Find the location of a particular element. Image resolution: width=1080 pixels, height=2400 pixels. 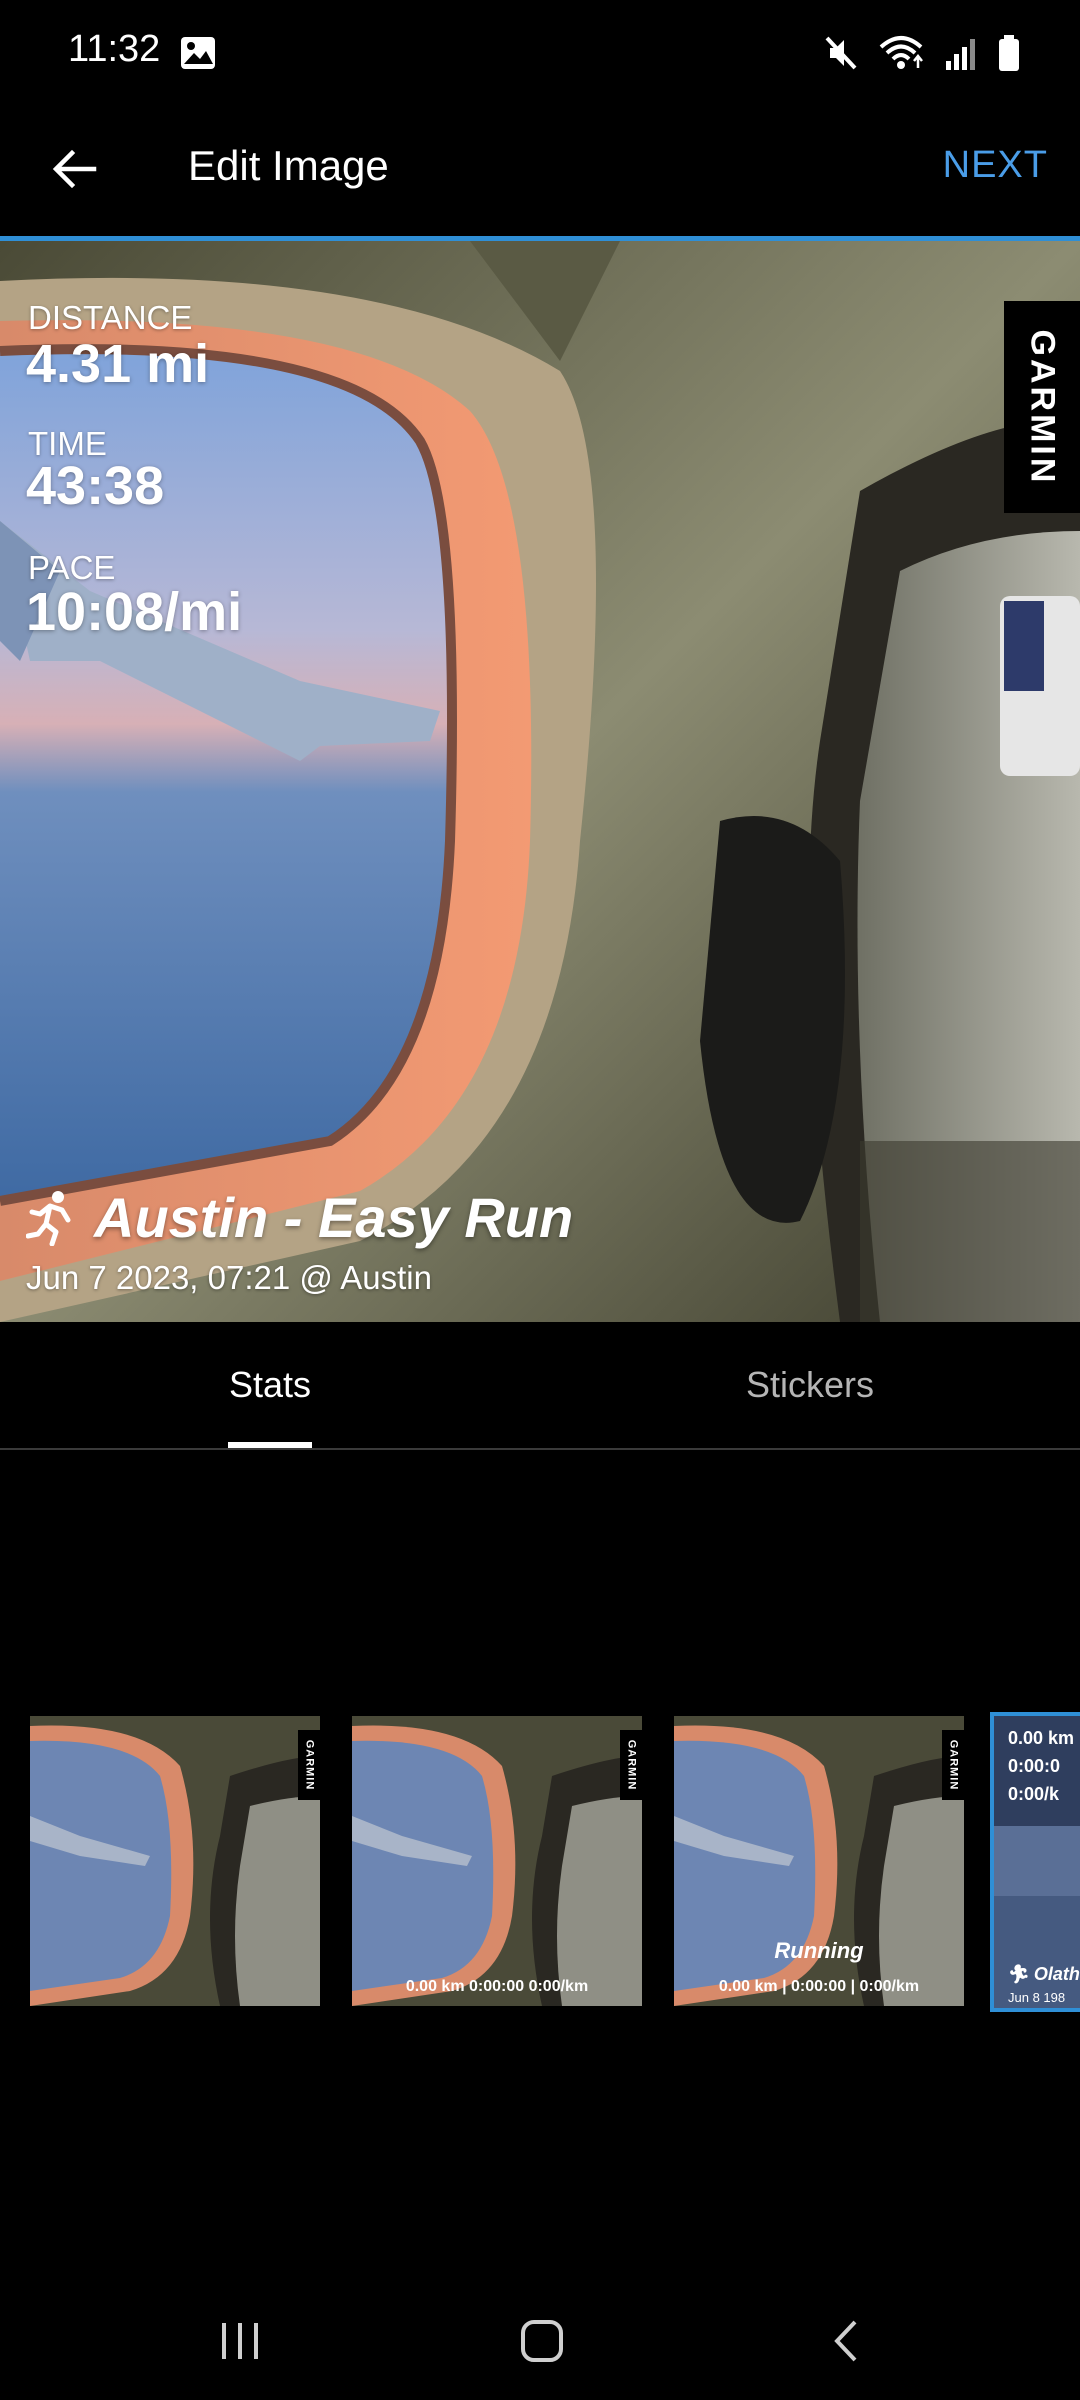

activity-title: Austin - Easy Run is located at coordinates (334, 1217).